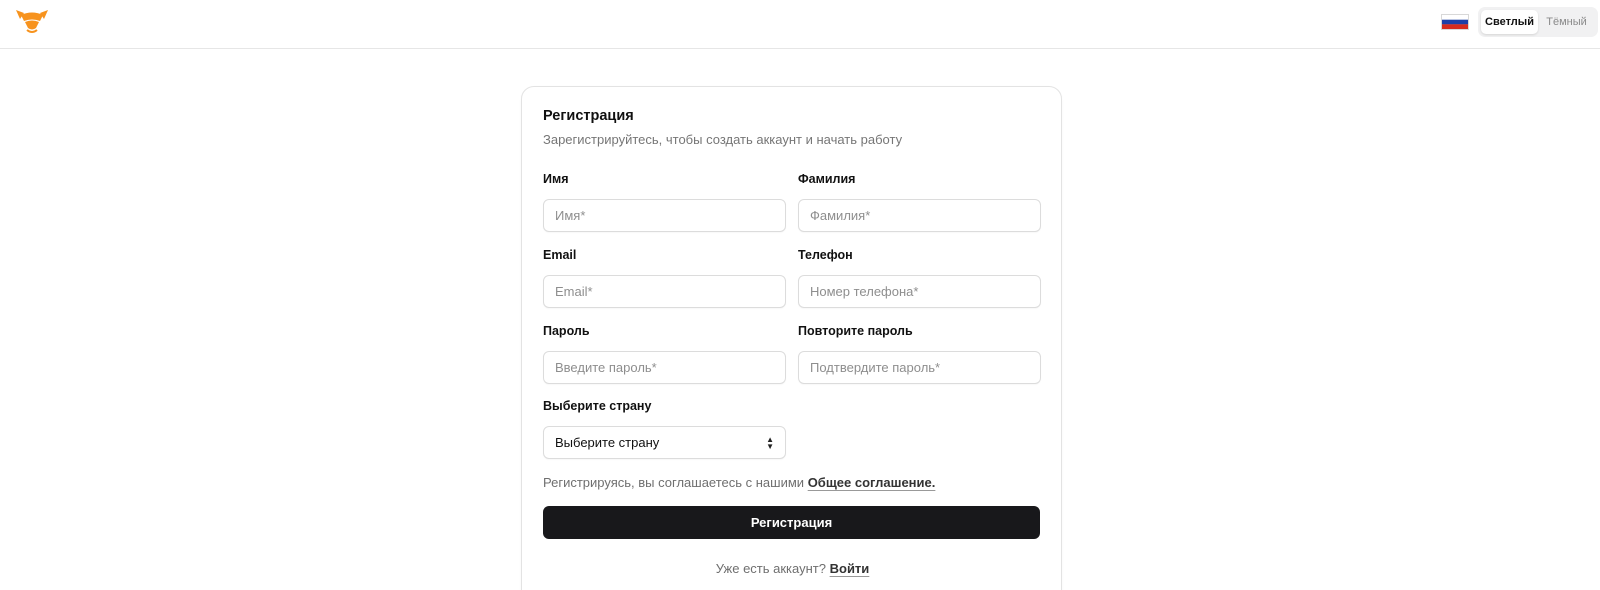  I want to click on last-name-label: Фамилия, so click(827, 179).